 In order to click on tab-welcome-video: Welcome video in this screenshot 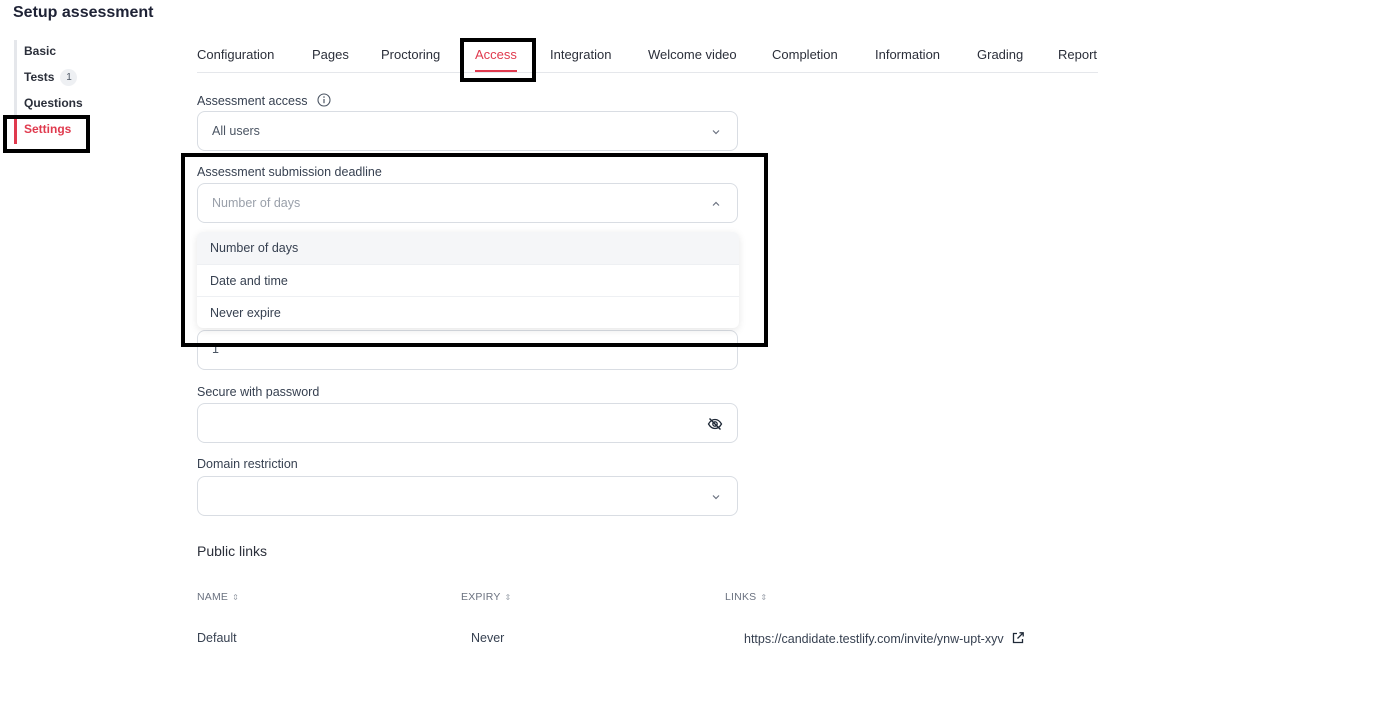, I will do `click(692, 54)`.